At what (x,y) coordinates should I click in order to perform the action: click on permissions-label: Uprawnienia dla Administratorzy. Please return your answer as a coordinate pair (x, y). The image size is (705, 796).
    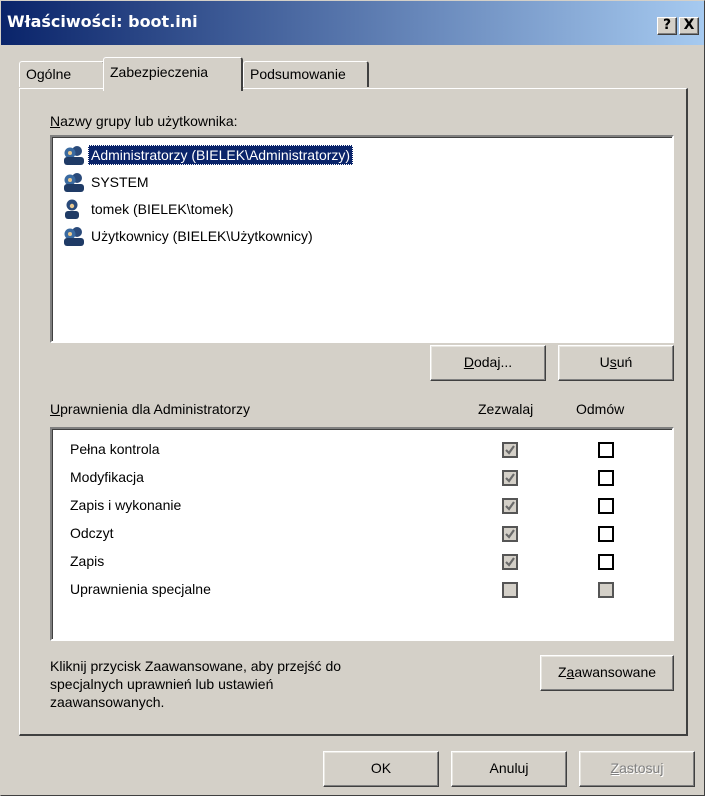
    Looking at the image, I should click on (150, 409).